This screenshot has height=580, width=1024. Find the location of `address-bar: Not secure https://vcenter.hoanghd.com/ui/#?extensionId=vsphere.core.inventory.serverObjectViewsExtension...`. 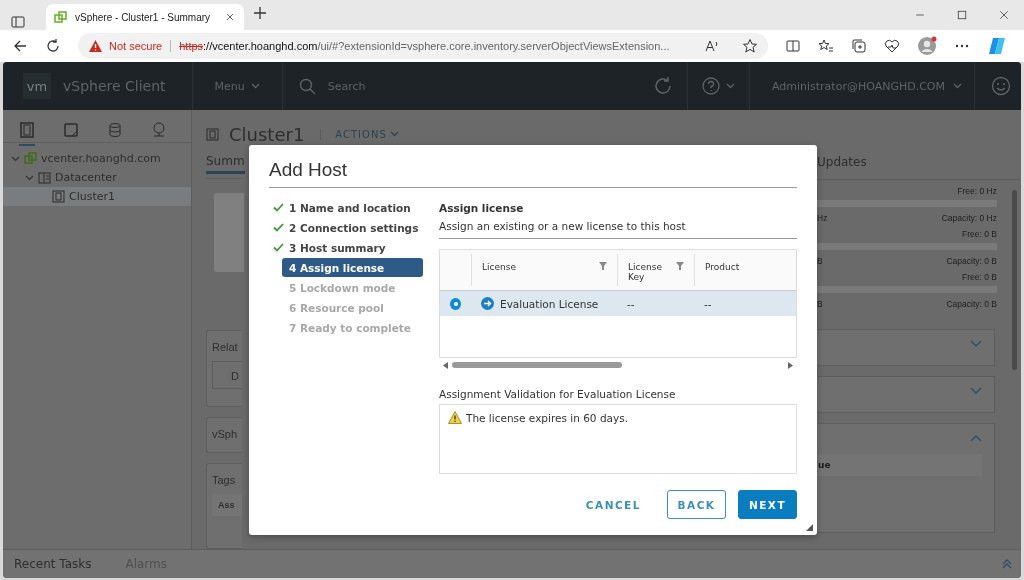

address-bar: Not secure https://vcenter.hoanghd.com/ui/#?extensionId=vsphere.core.inventory.serverObjectViewsExtension... is located at coordinates (423, 46).